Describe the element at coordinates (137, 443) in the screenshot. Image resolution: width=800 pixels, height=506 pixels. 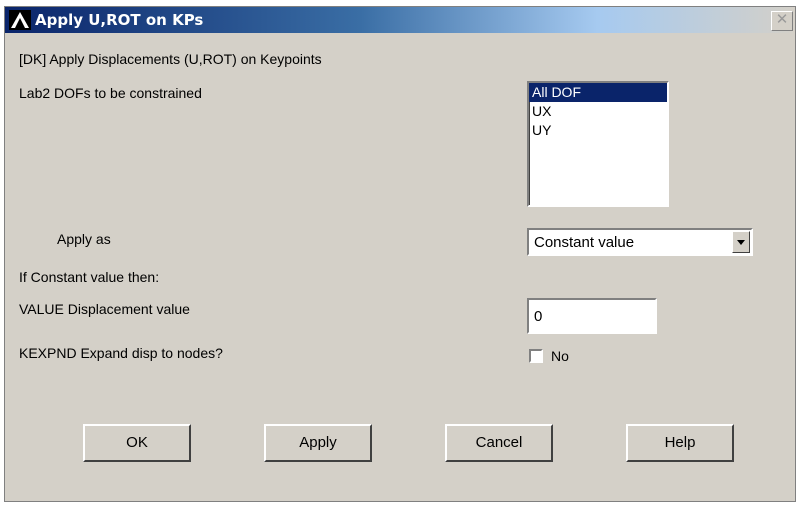
I see `ok-button: OK` at that location.